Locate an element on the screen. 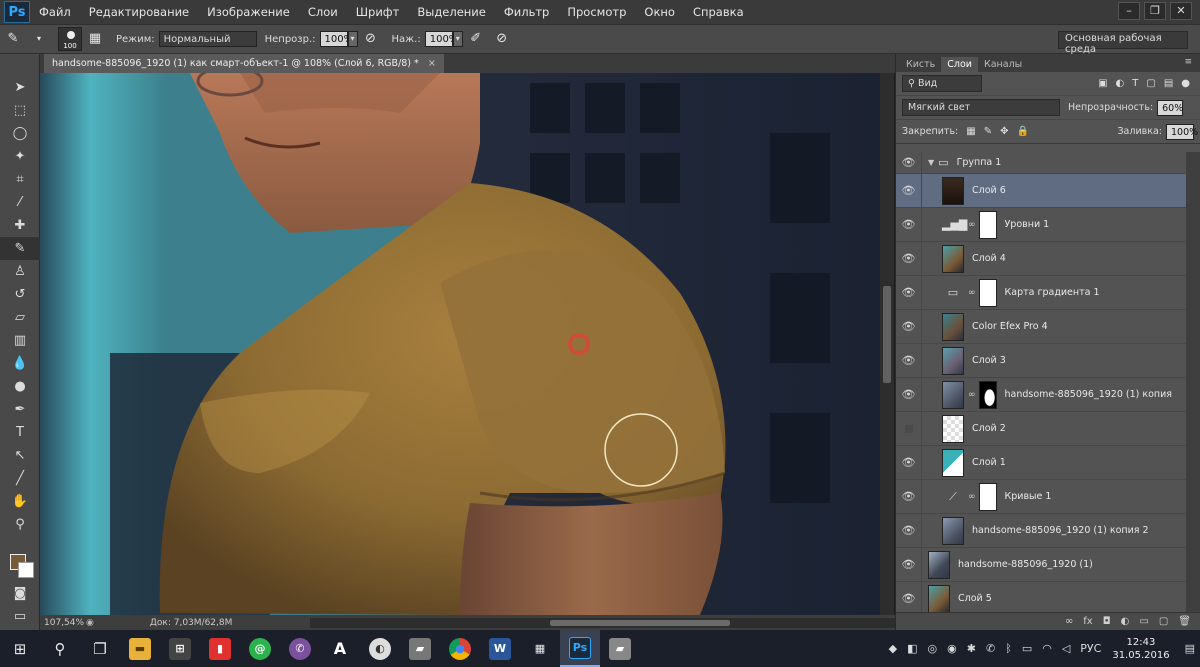 This screenshot has height=667, width=1200. layer-row-layer-1: 👁 Слой 1 is located at coordinates (1041, 462).